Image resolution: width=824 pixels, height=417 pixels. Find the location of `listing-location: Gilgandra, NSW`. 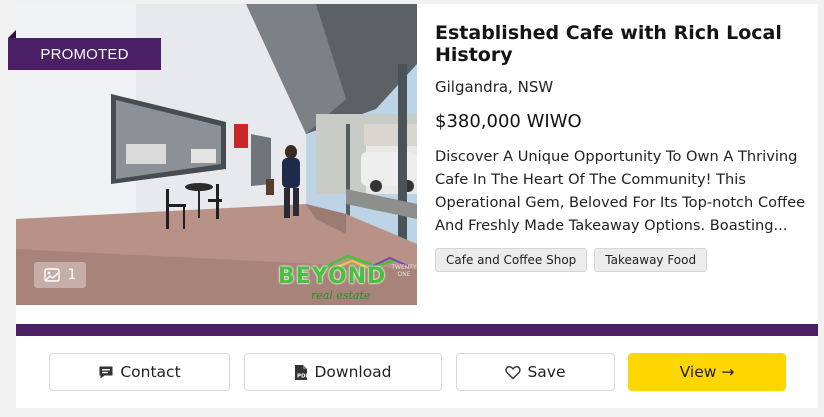

listing-location: Gilgandra, NSW is located at coordinates (494, 87).